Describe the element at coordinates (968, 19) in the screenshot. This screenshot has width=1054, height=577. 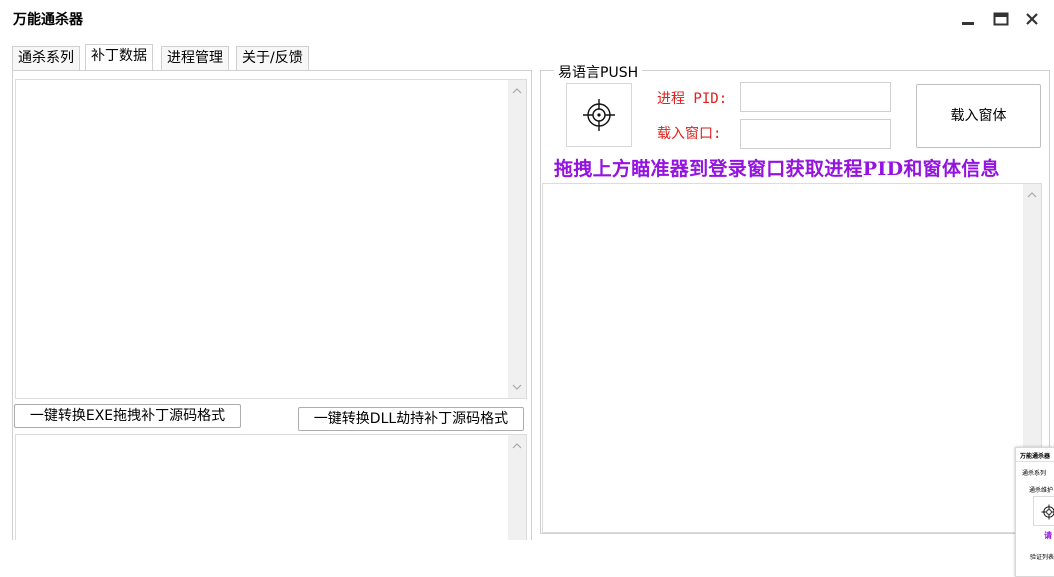
I see `minimize-button` at that location.